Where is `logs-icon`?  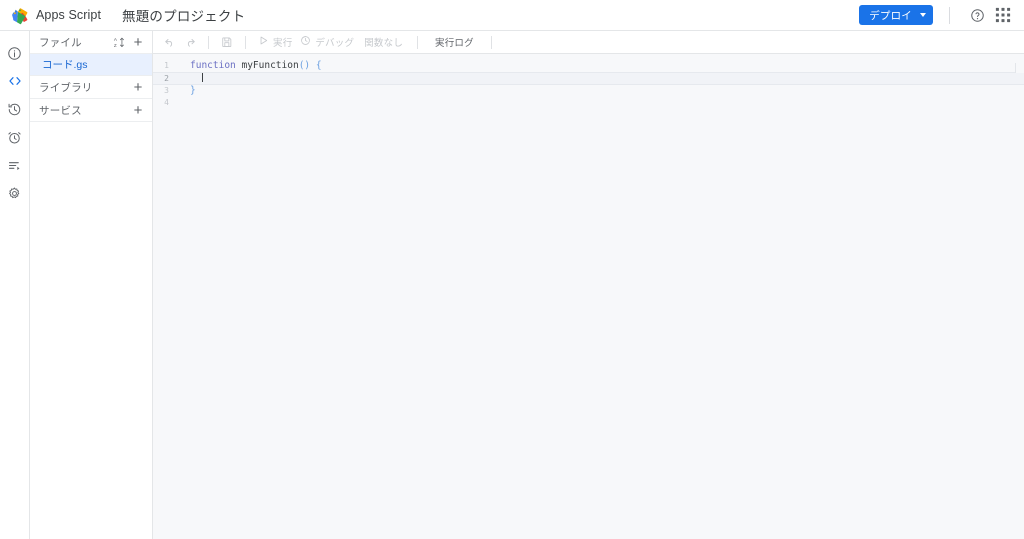 logs-icon is located at coordinates (14, 165).